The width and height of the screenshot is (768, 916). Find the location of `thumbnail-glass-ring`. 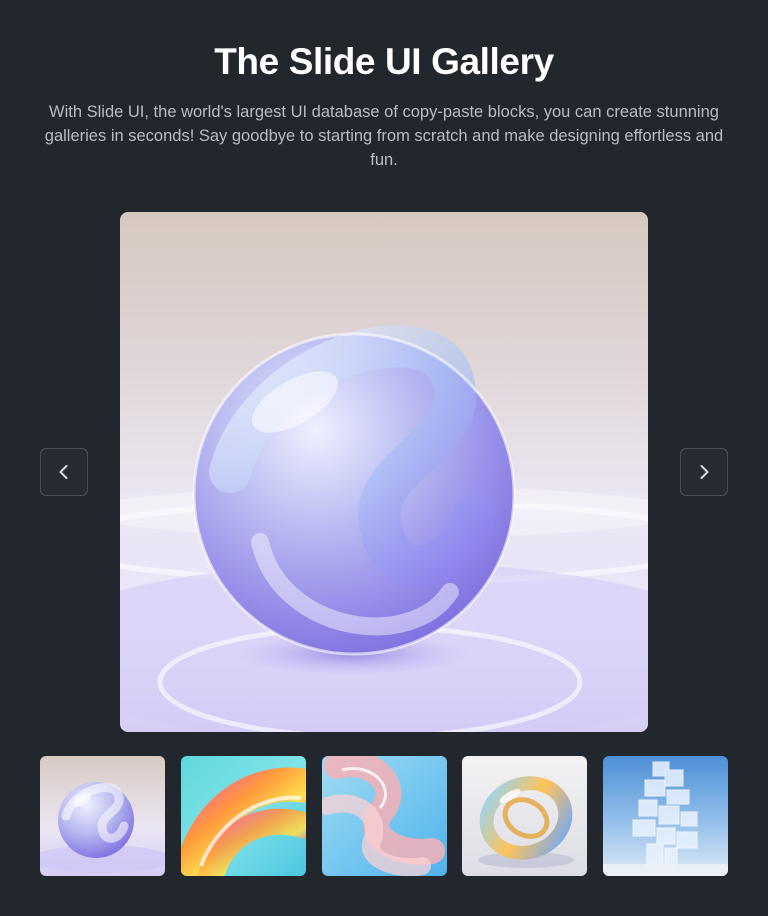

thumbnail-glass-ring is located at coordinates (524, 816).